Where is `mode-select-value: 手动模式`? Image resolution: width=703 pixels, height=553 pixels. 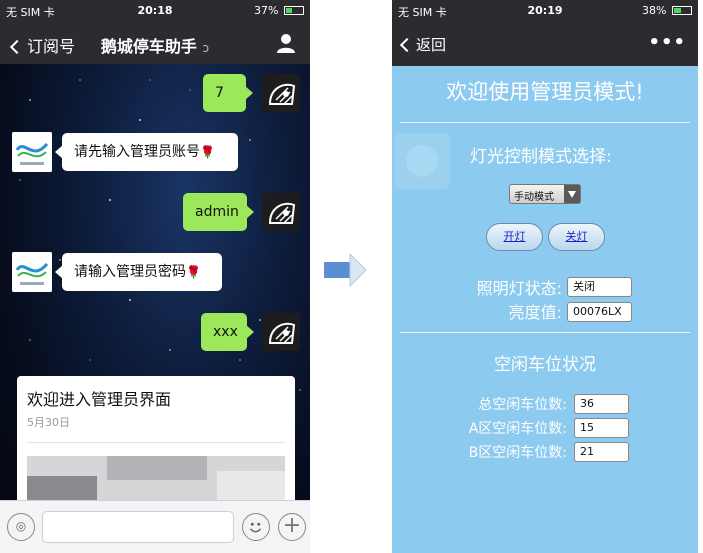 mode-select-value: 手动模式 is located at coordinates (534, 197).